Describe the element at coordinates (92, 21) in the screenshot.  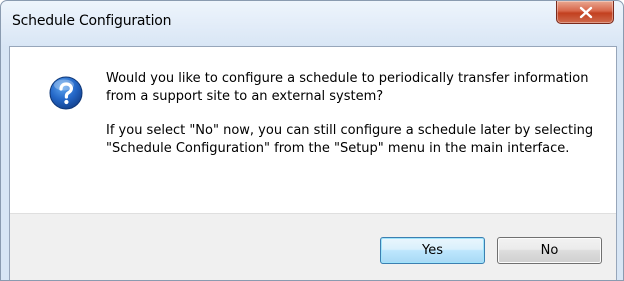
I see `window-title: Schedule Configuration` at that location.